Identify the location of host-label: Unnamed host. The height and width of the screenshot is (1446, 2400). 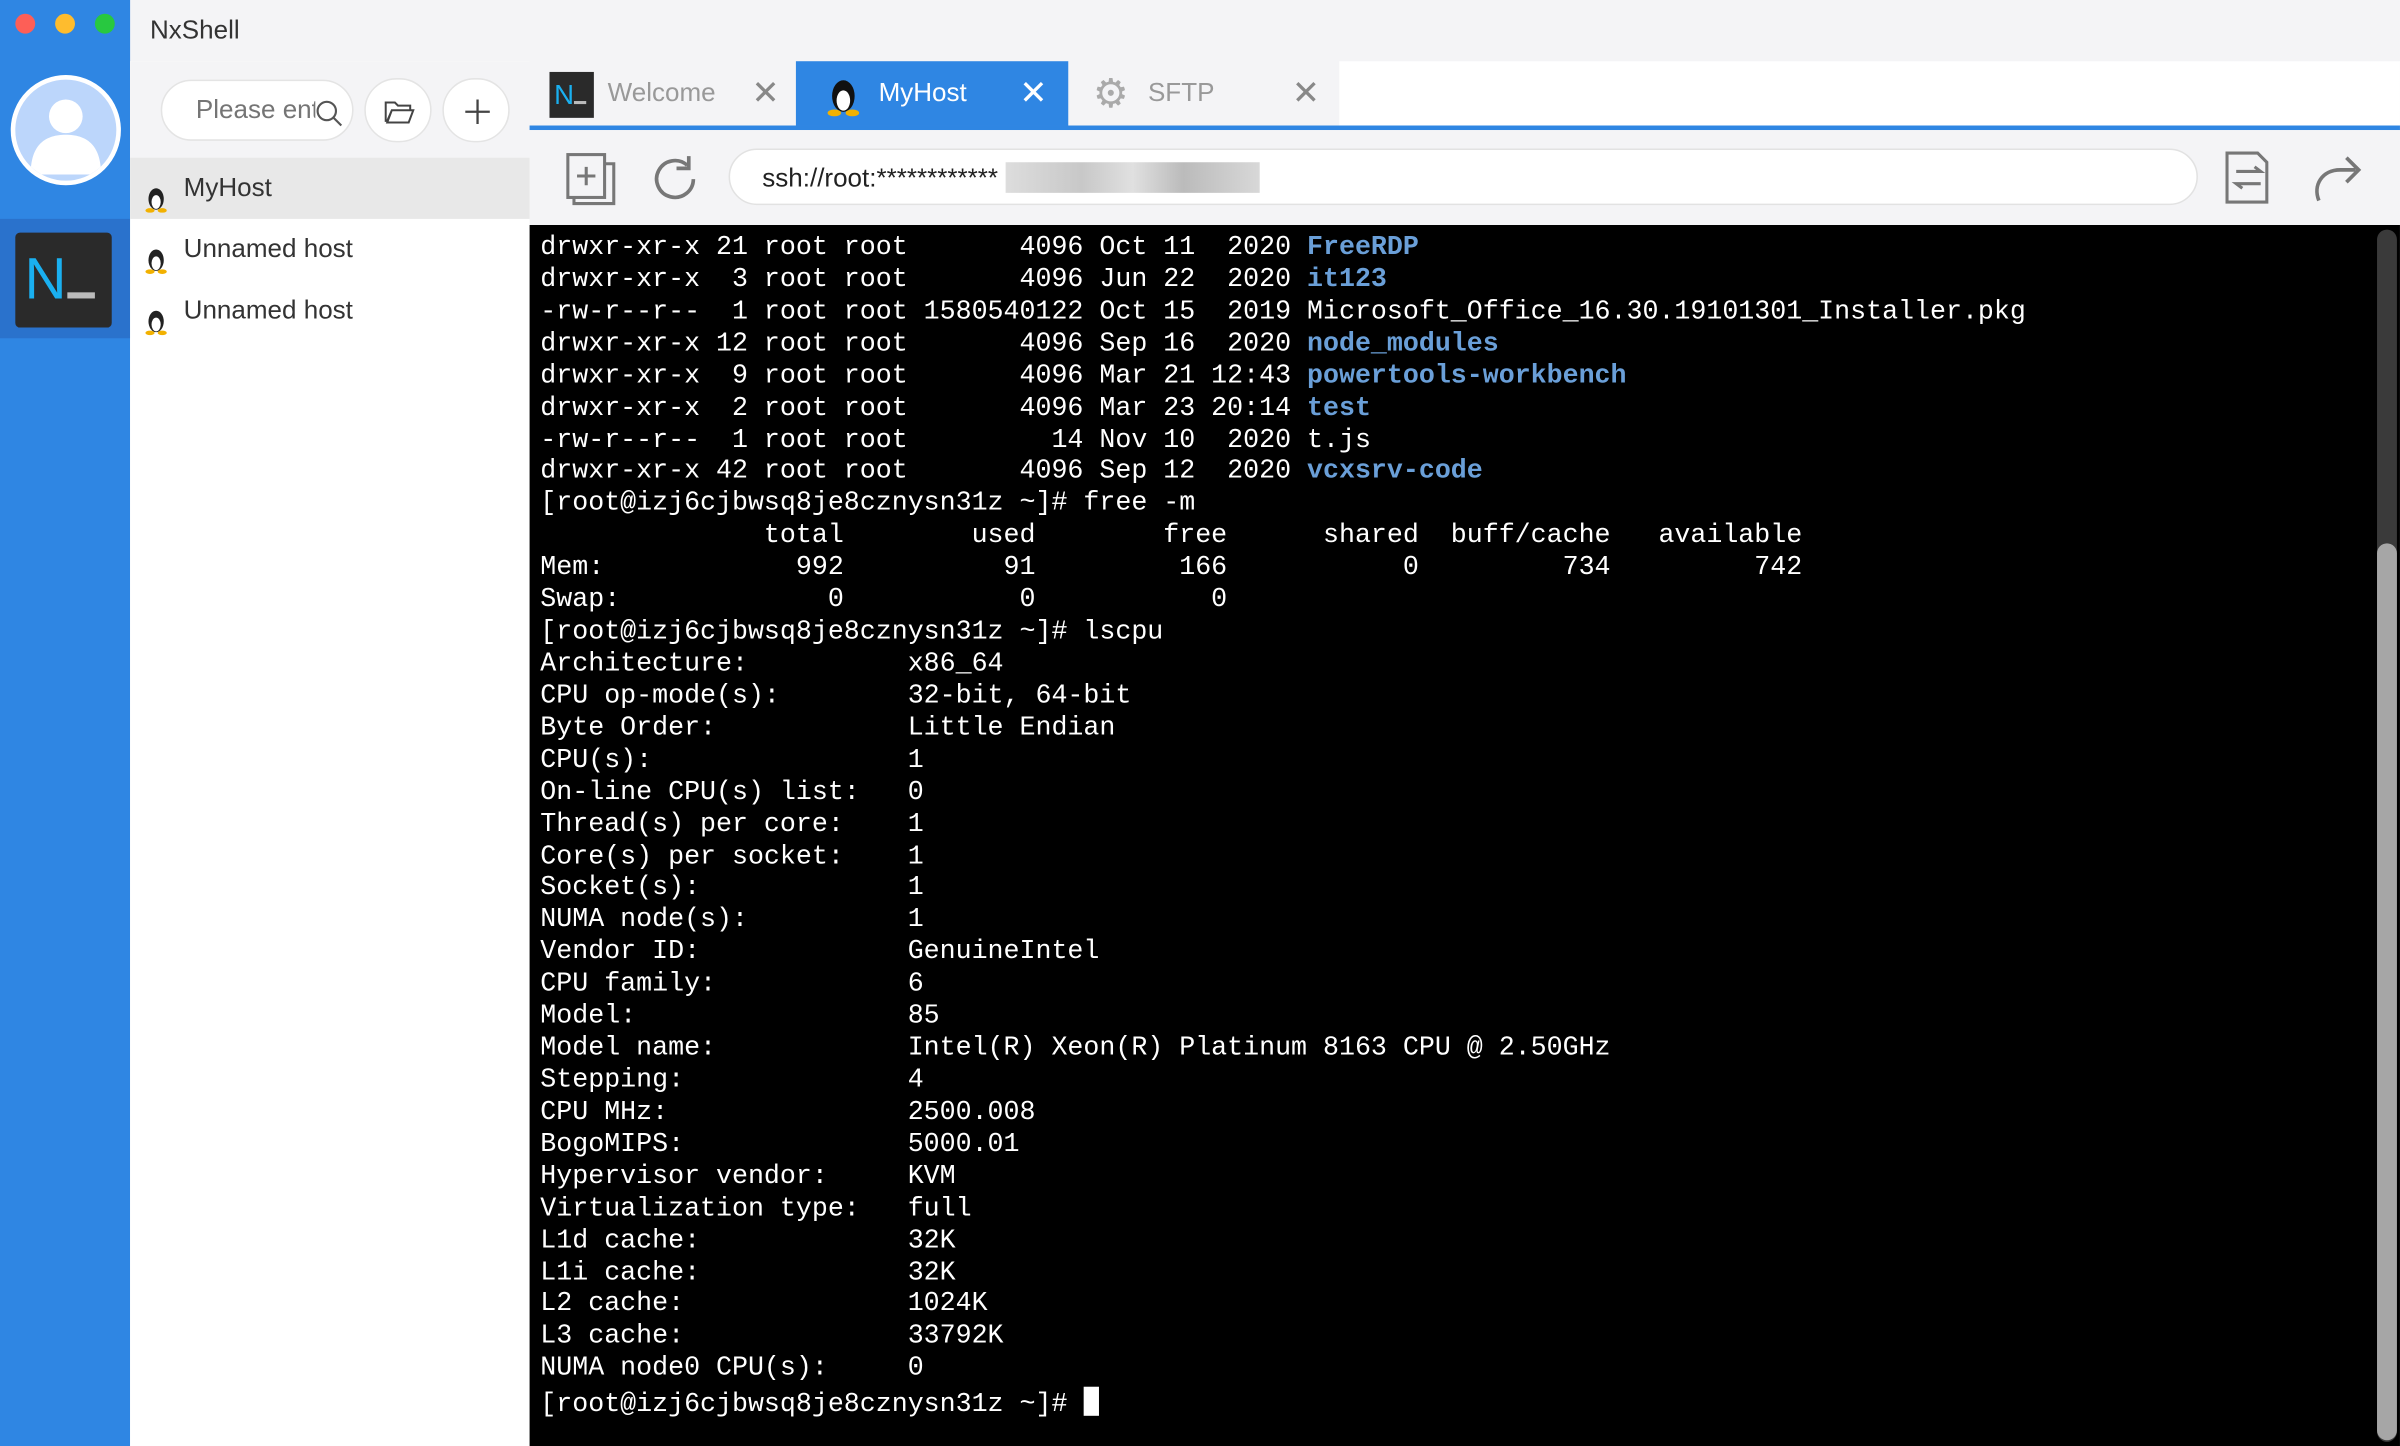
(268, 310).